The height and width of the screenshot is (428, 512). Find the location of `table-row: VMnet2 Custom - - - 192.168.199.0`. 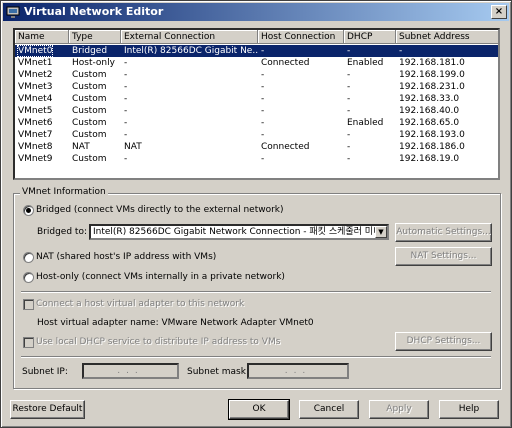

table-row: VMnet2 Custom - - - 192.168.199.0 is located at coordinates (256, 75).